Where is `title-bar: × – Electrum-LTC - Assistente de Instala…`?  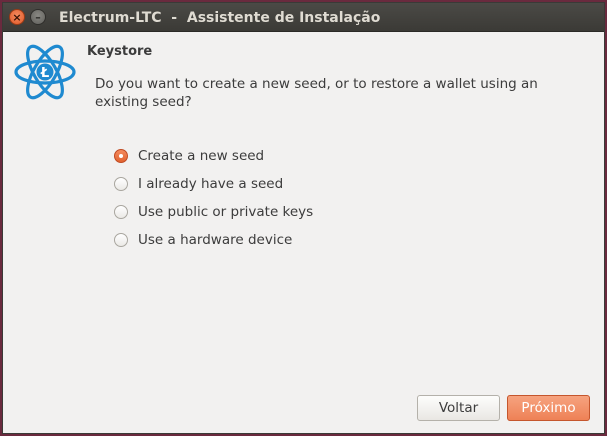 title-bar: × – Electrum-LTC - Assistente de Instala… is located at coordinates (303, 17).